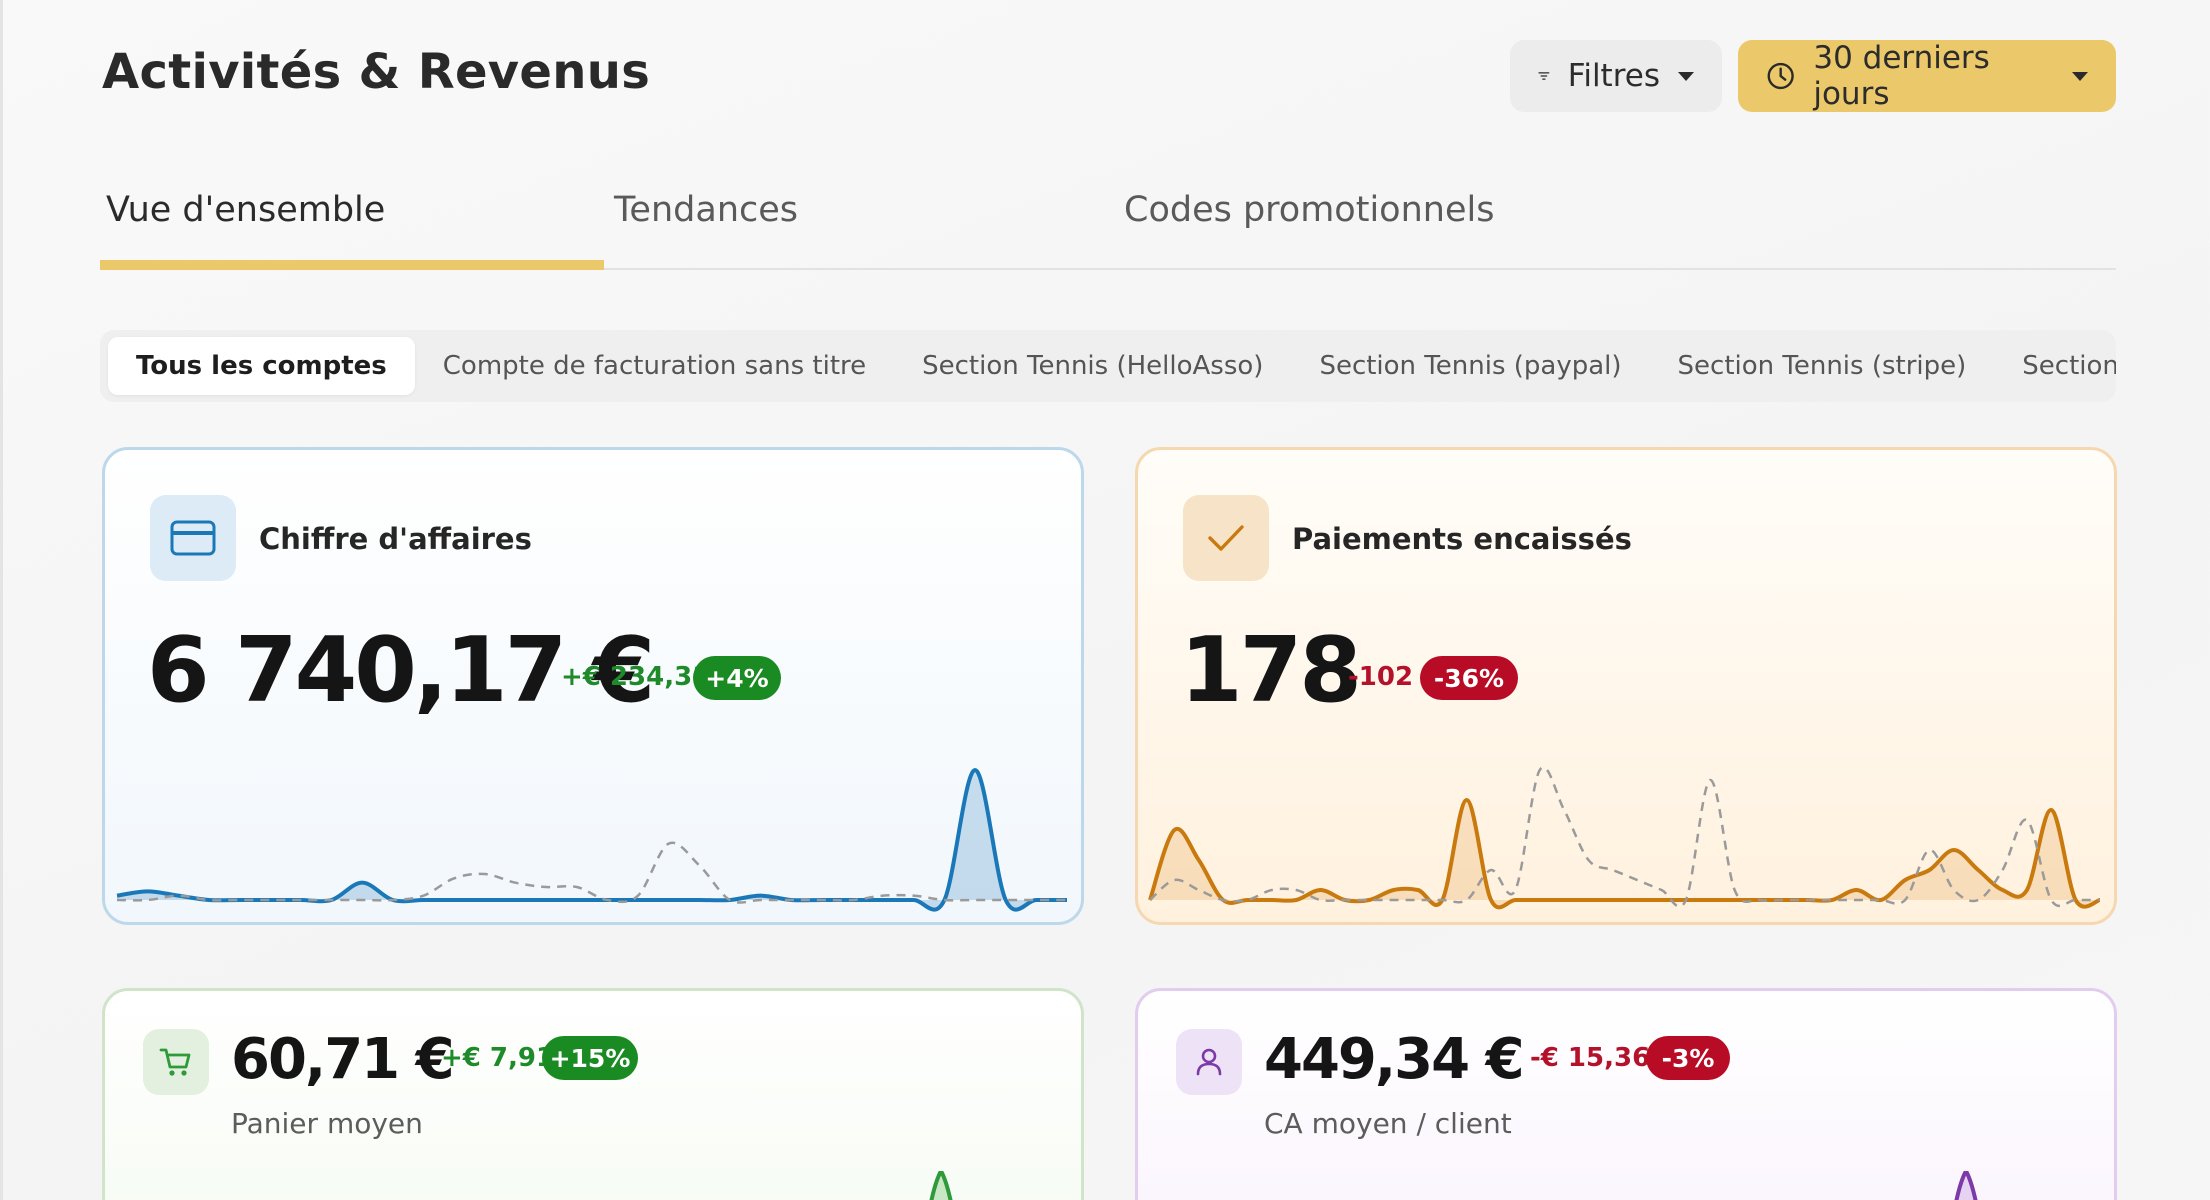 The height and width of the screenshot is (1200, 2210). I want to click on filter-icon, so click(1544, 76).